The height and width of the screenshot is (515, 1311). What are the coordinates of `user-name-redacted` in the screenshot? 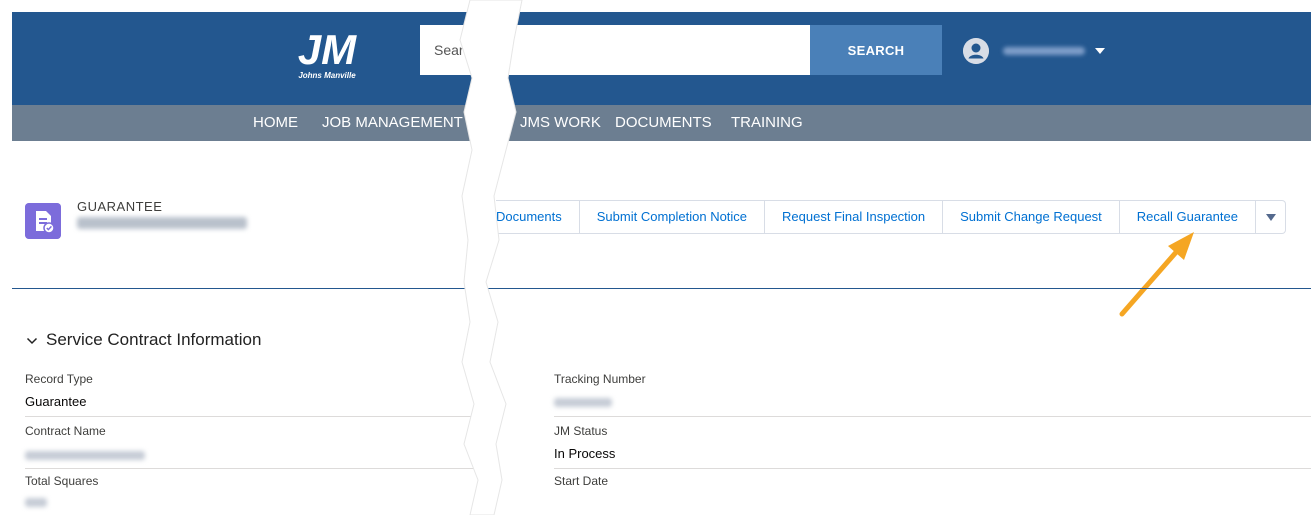 It's located at (1044, 51).